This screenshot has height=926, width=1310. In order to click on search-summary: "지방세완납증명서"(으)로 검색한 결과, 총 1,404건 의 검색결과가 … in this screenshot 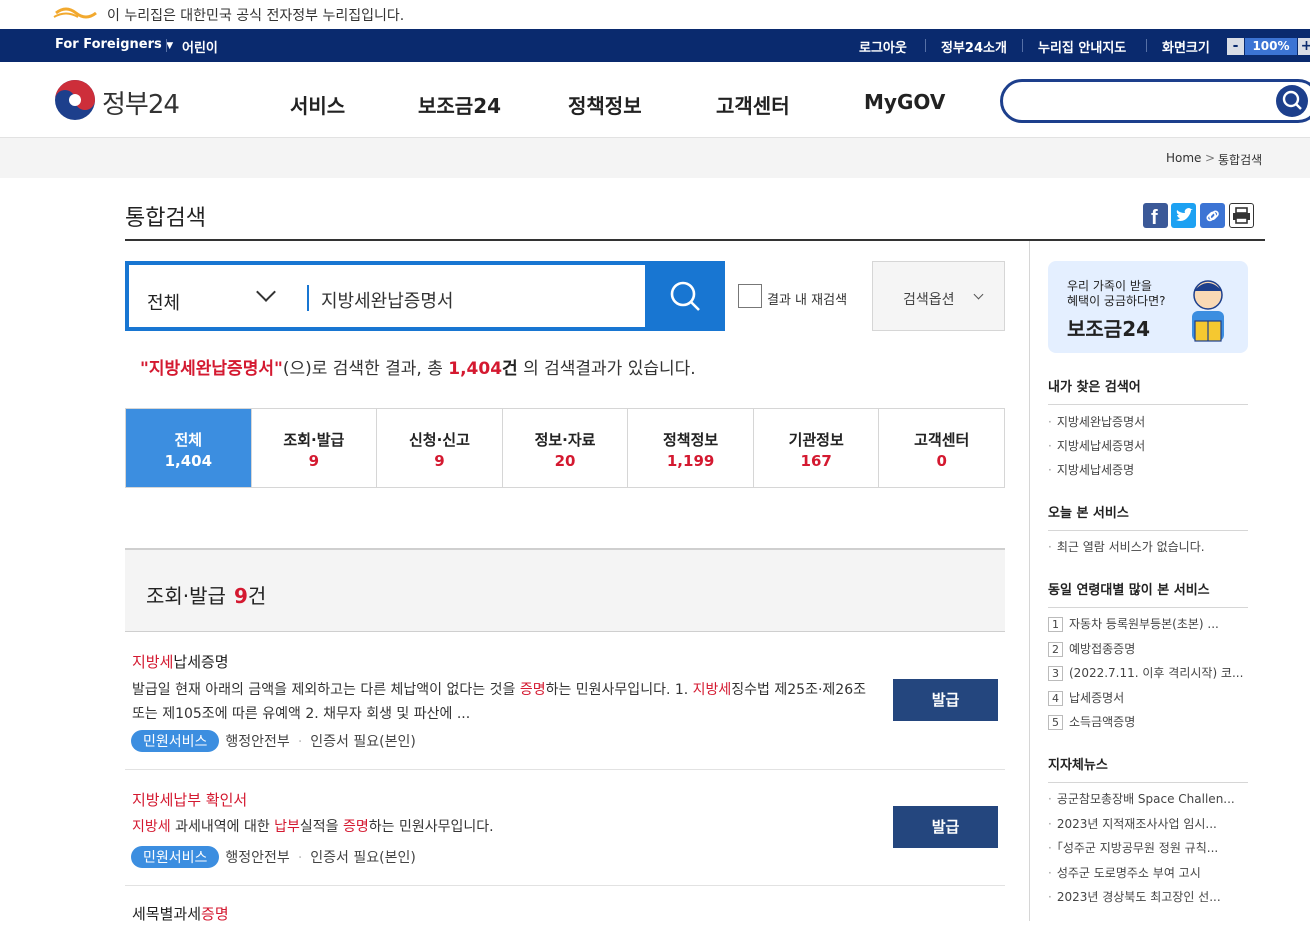, I will do `click(418, 366)`.